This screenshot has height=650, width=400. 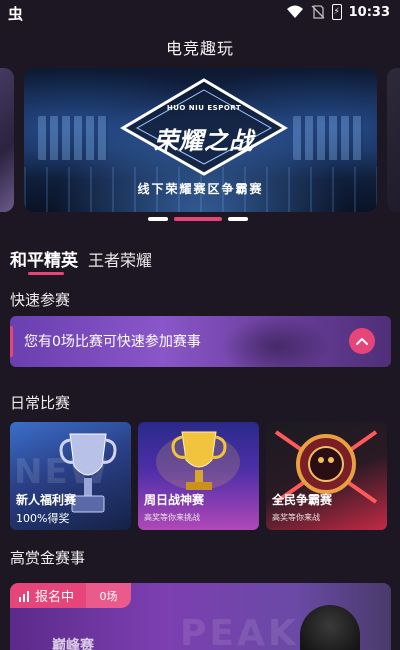 I want to click on carousel-dot-active, so click(x=198, y=219).